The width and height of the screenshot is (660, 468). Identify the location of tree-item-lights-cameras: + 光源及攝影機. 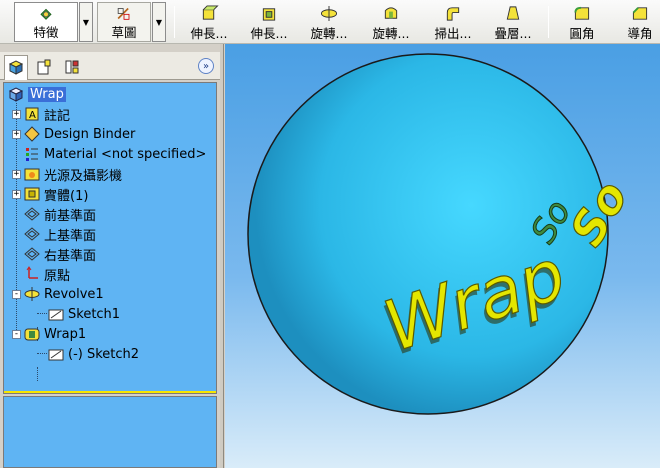
(67, 174).